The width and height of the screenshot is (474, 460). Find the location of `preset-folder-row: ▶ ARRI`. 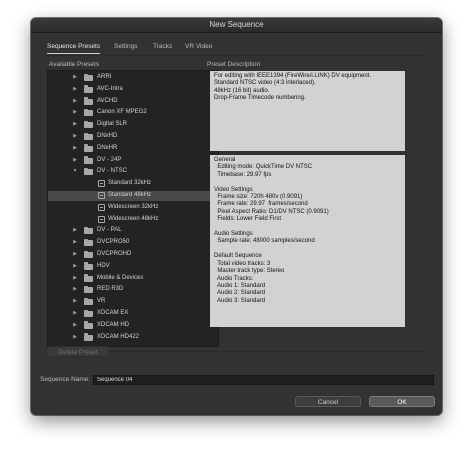

preset-folder-row: ▶ ARRI is located at coordinates (133, 78).